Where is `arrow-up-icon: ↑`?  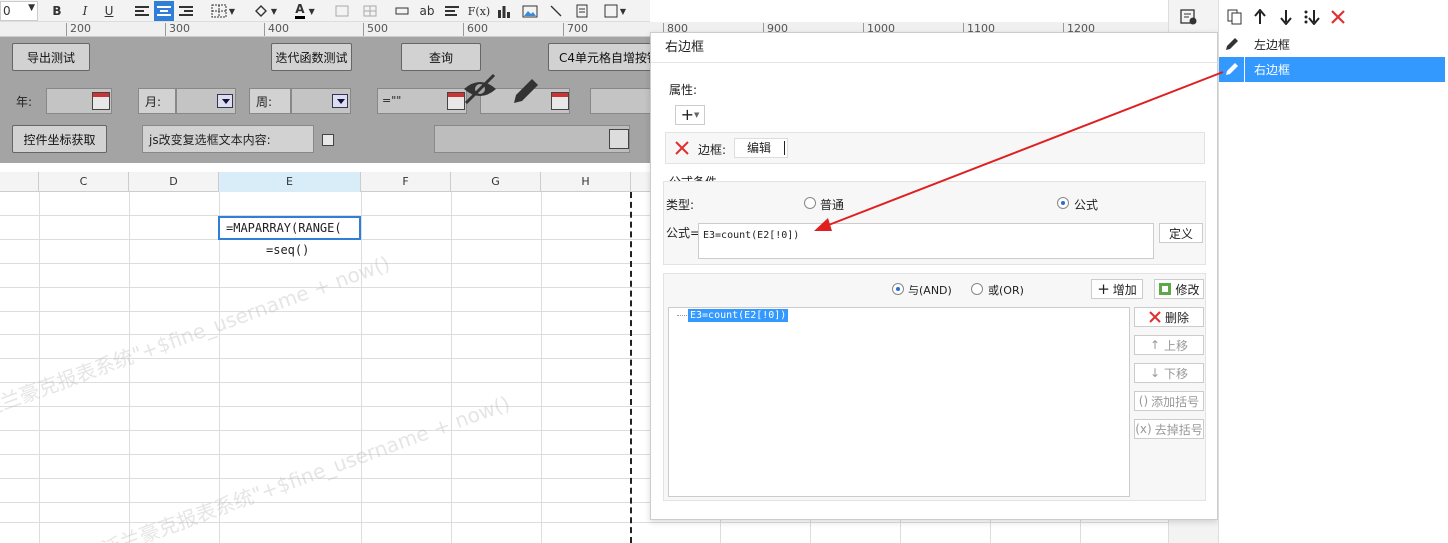 arrow-up-icon: ↑ is located at coordinates (1155, 345).